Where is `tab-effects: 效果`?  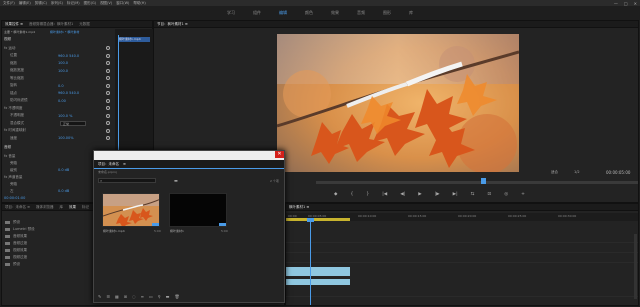
tab-effects: 效果 is located at coordinates (72, 207).